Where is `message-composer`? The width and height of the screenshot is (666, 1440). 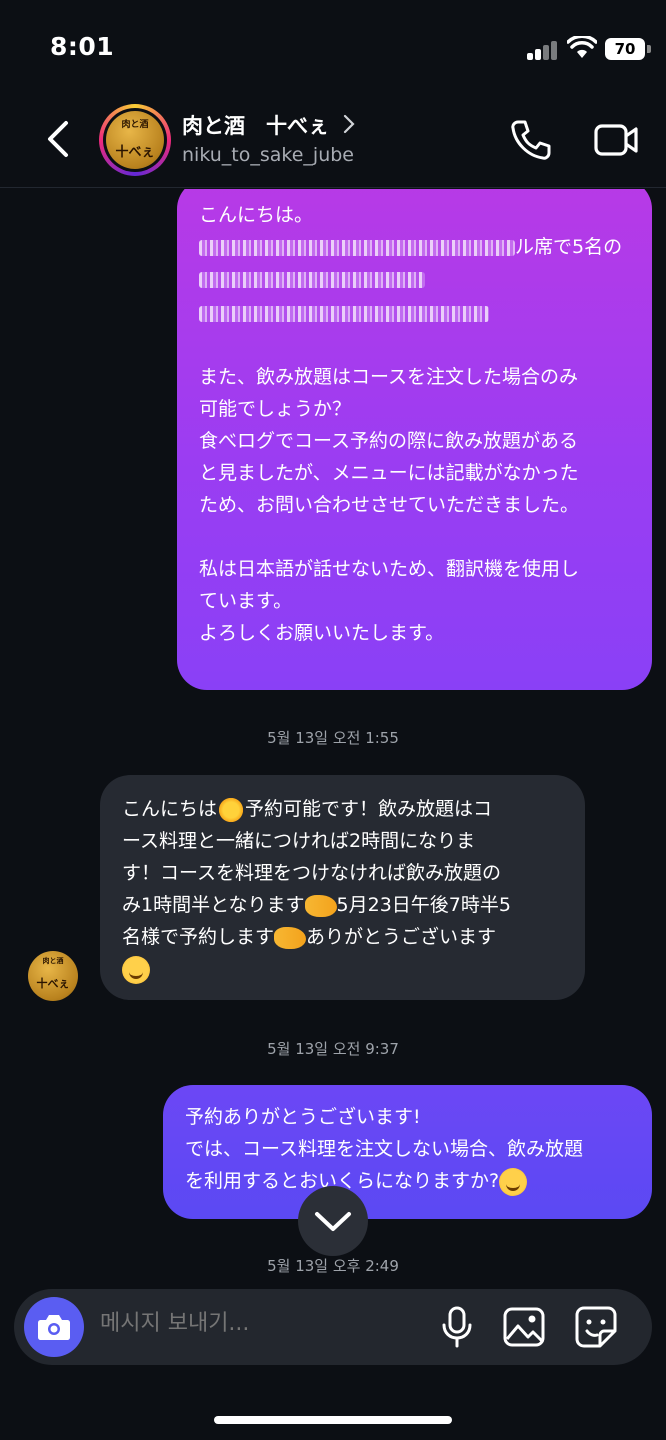 message-composer is located at coordinates (333, 1327).